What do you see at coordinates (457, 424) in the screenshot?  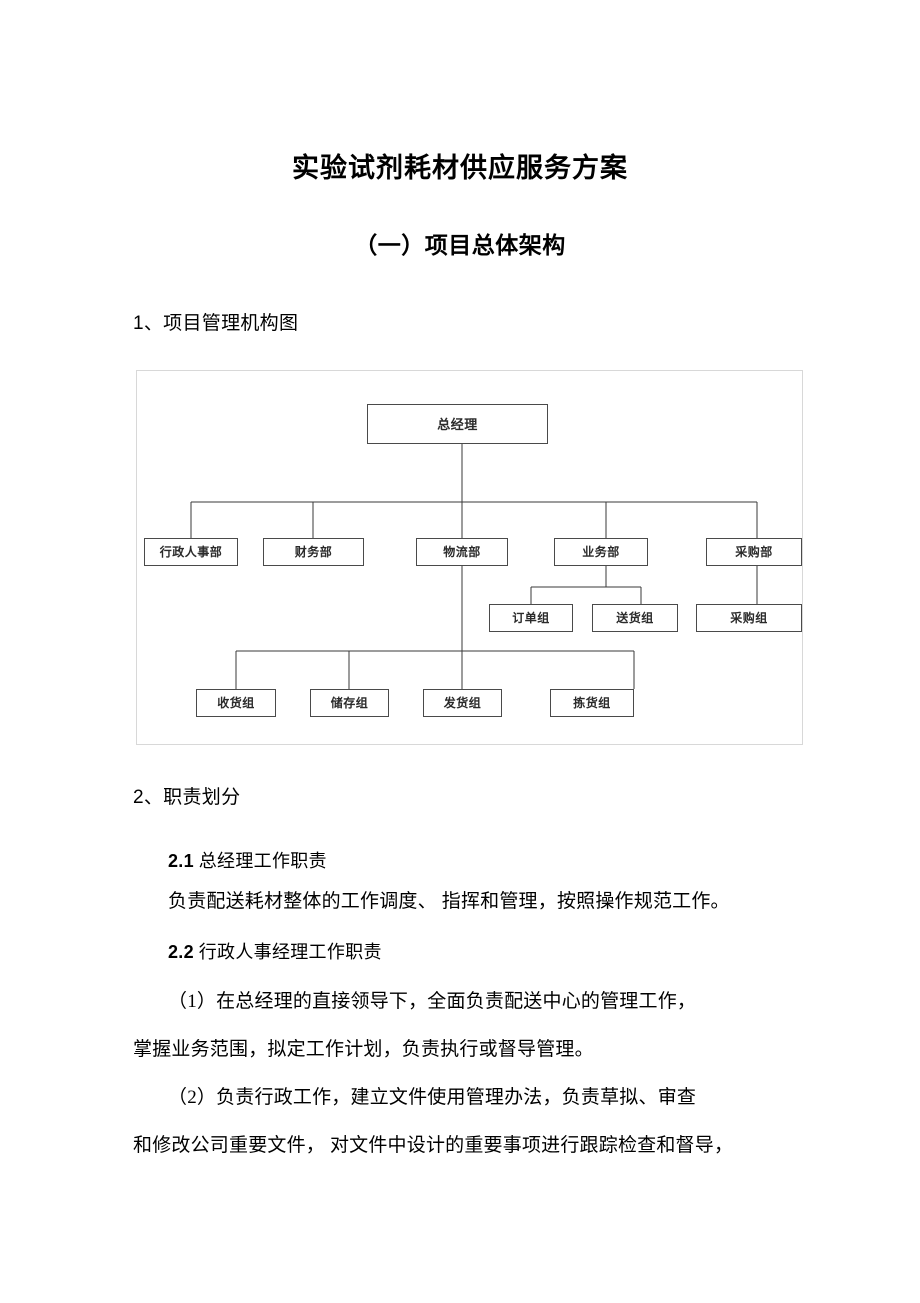 I see `org-node-root: 总经理` at bounding box center [457, 424].